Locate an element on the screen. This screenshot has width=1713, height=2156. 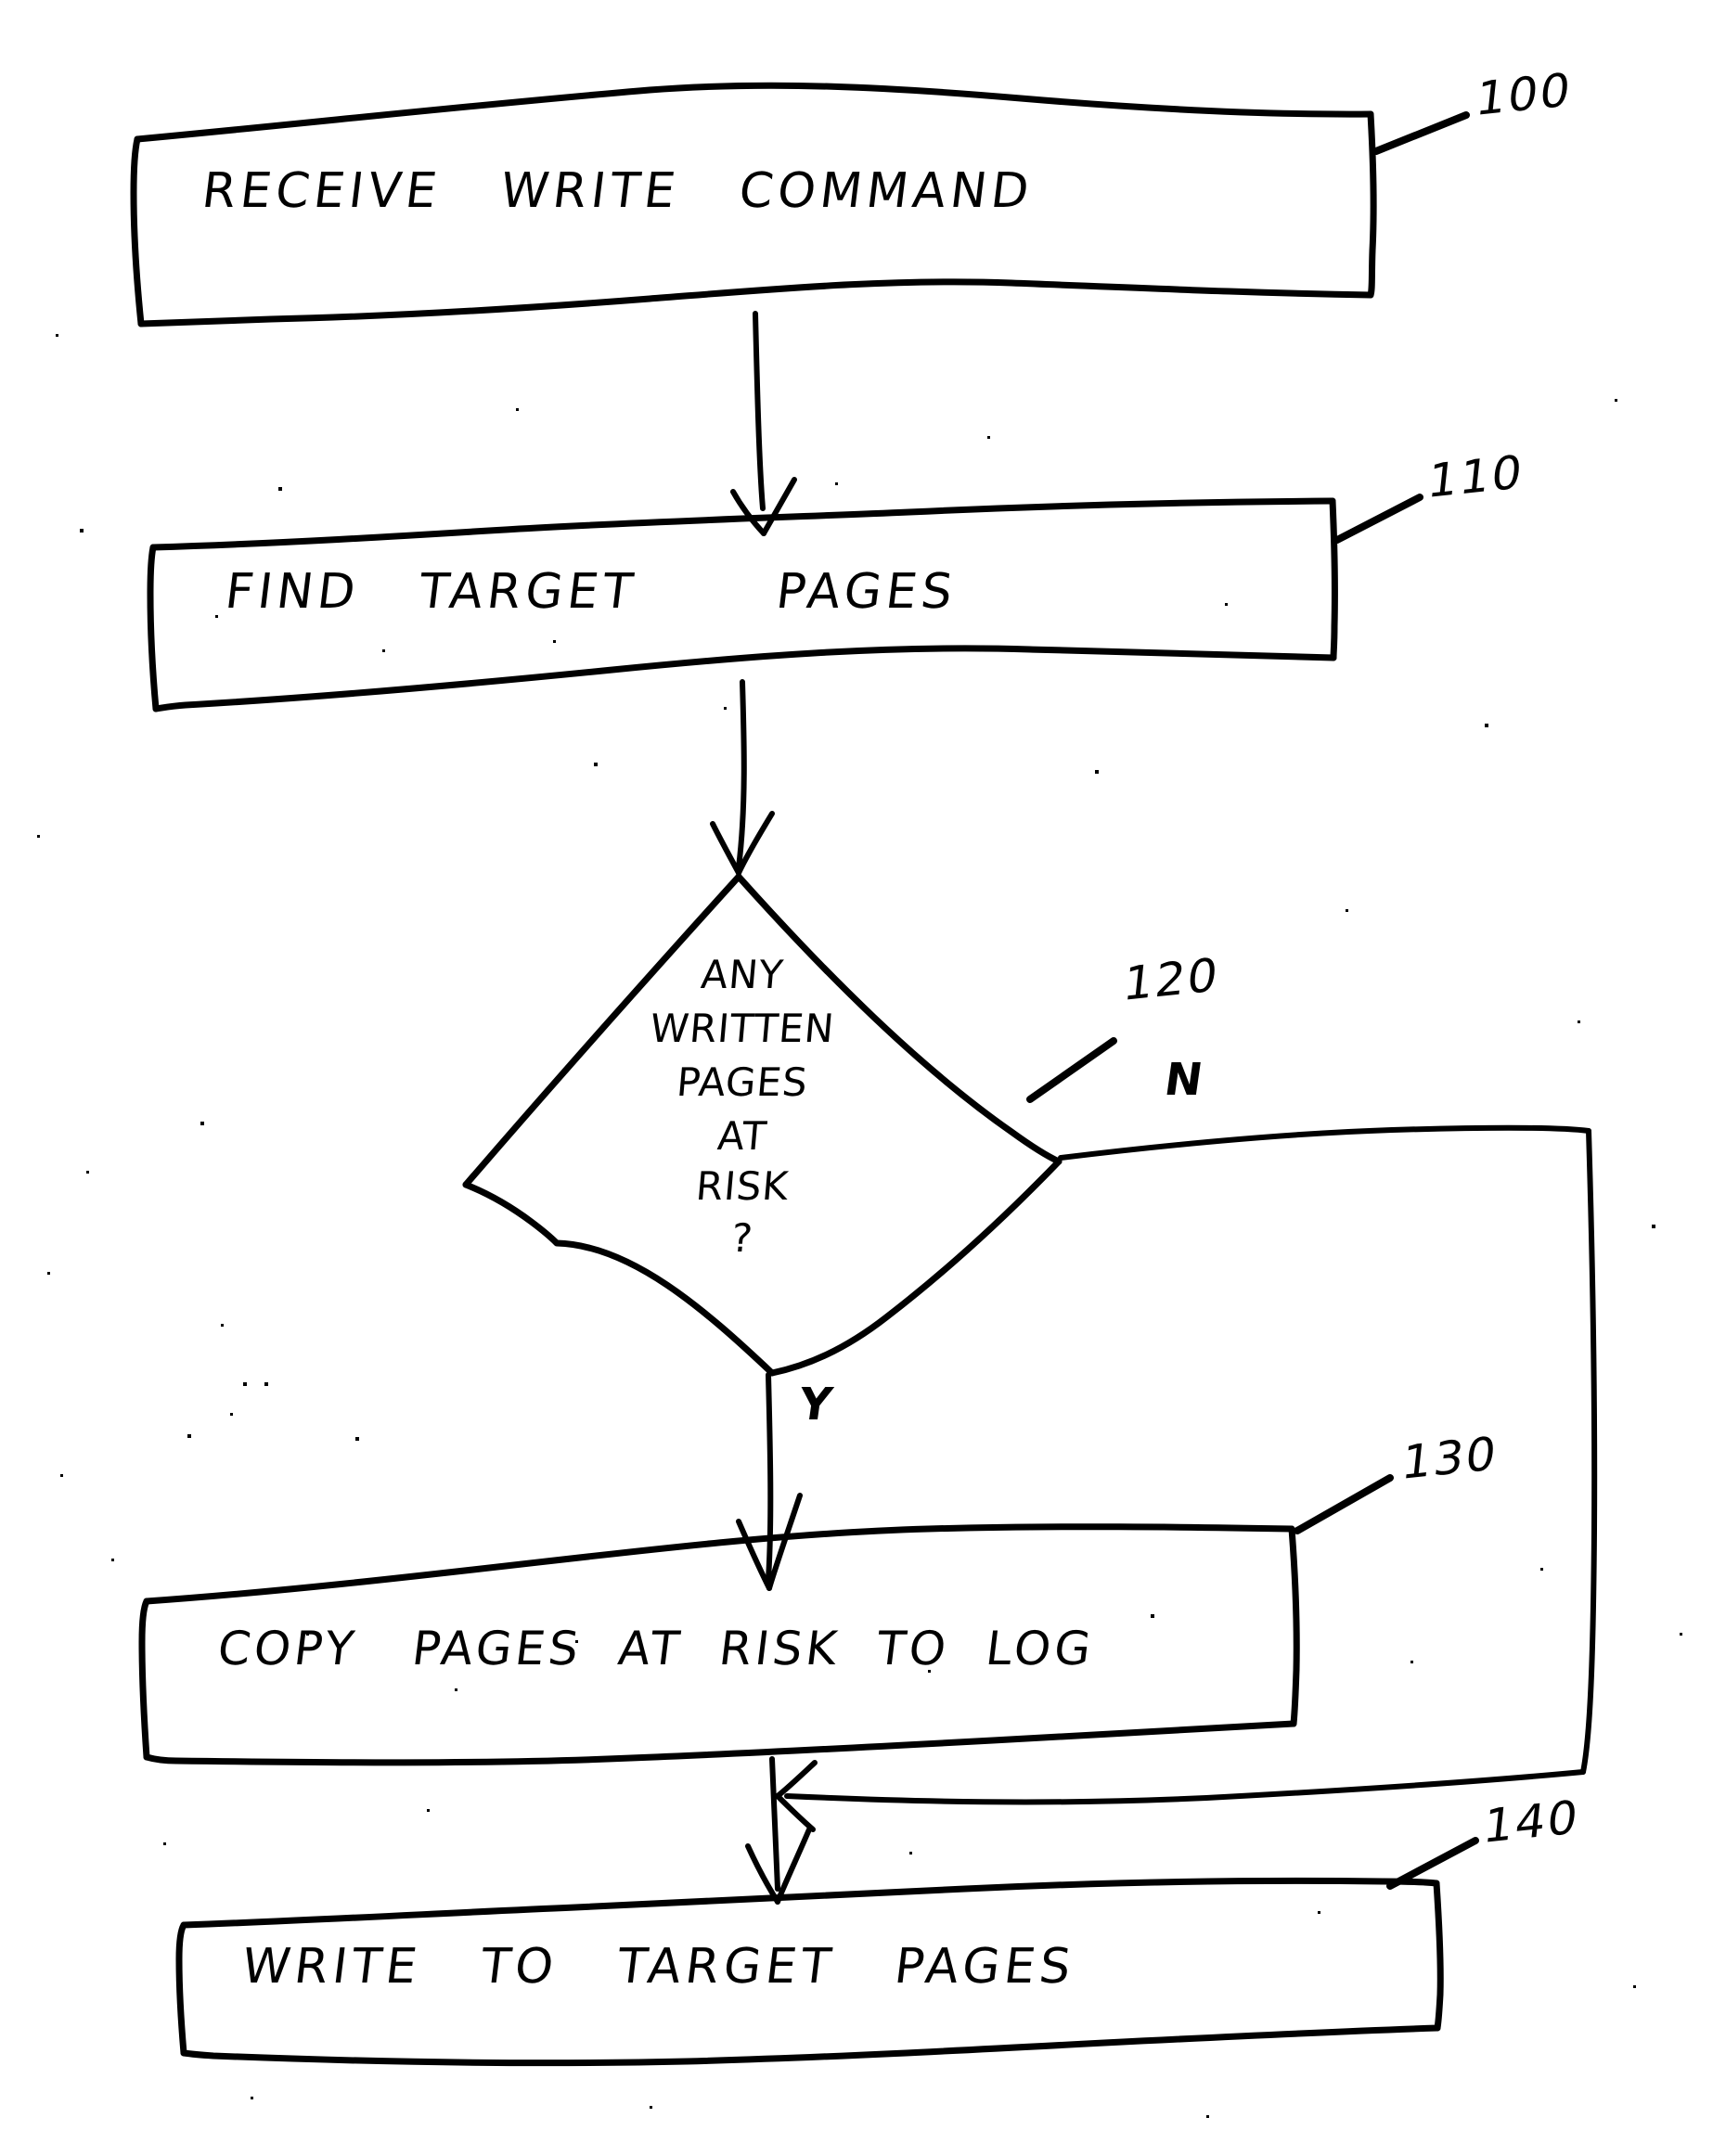
decision-label-line-3: PAGES is located at coordinates (743, 1082).